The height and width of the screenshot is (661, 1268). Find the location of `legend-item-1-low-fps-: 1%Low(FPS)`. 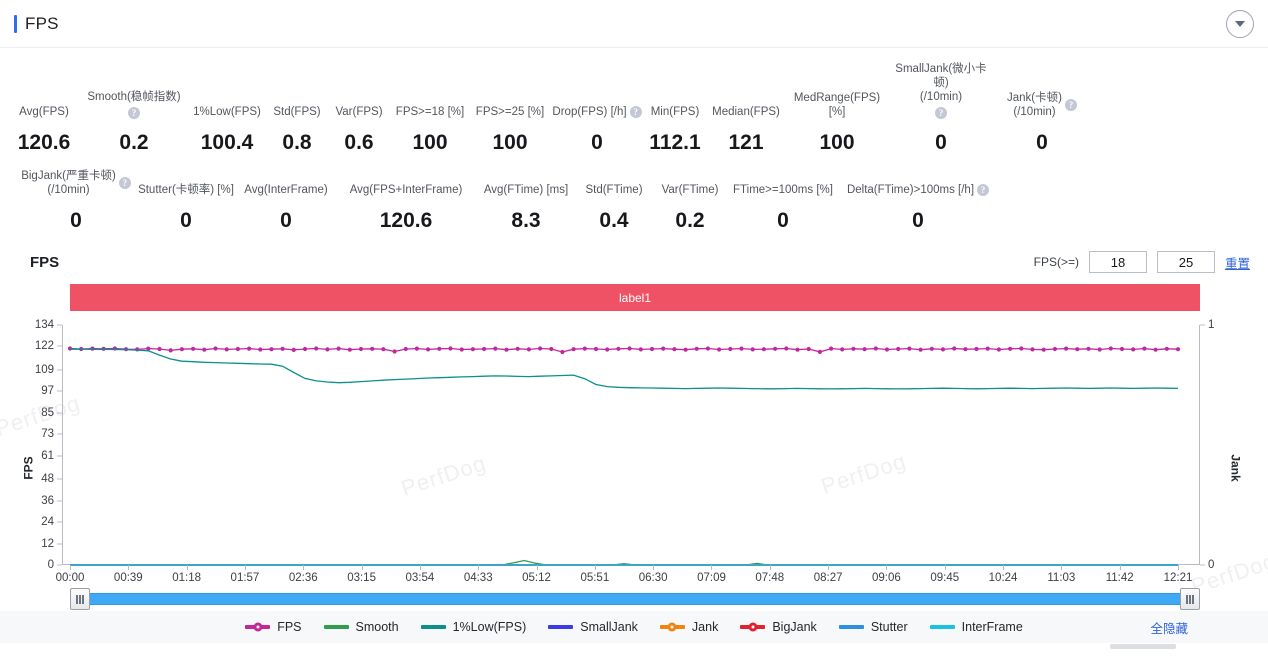

legend-item-1-low-fps-: 1%Low(FPS) is located at coordinates (473, 627).